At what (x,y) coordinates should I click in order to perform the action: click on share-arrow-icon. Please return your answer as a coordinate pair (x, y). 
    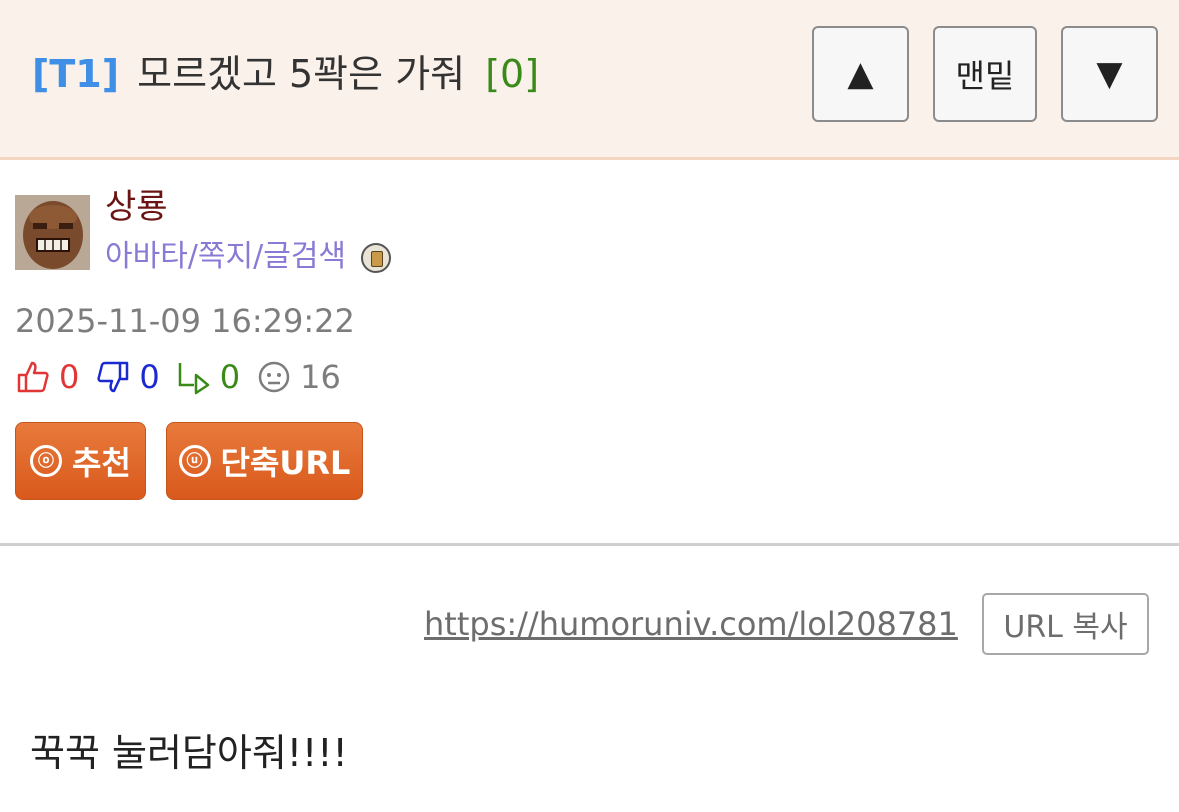
    Looking at the image, I should click on (194, 377).